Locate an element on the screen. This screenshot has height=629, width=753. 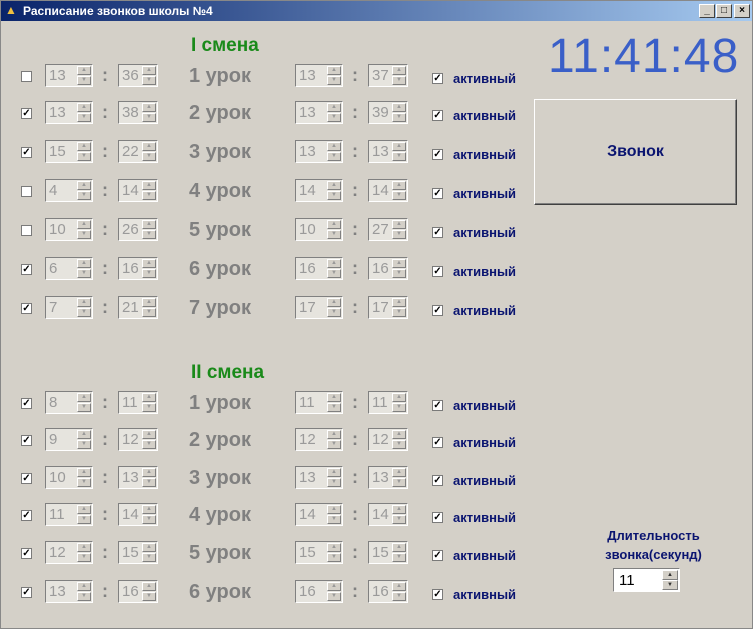
start-hour-spinner: 13 ▲ ▼ is located at coordinates (69, 591).